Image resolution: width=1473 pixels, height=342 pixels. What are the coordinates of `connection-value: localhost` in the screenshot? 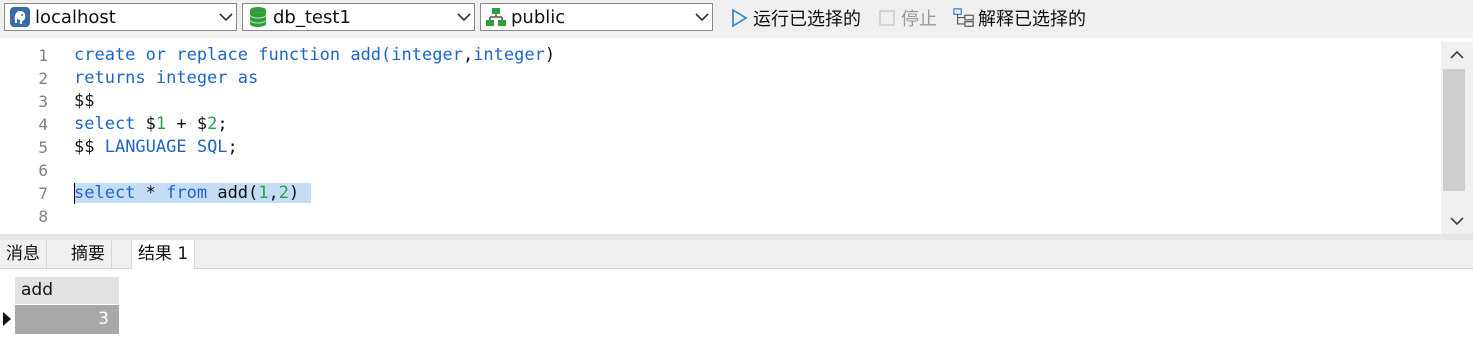 It's located at (75, 17).